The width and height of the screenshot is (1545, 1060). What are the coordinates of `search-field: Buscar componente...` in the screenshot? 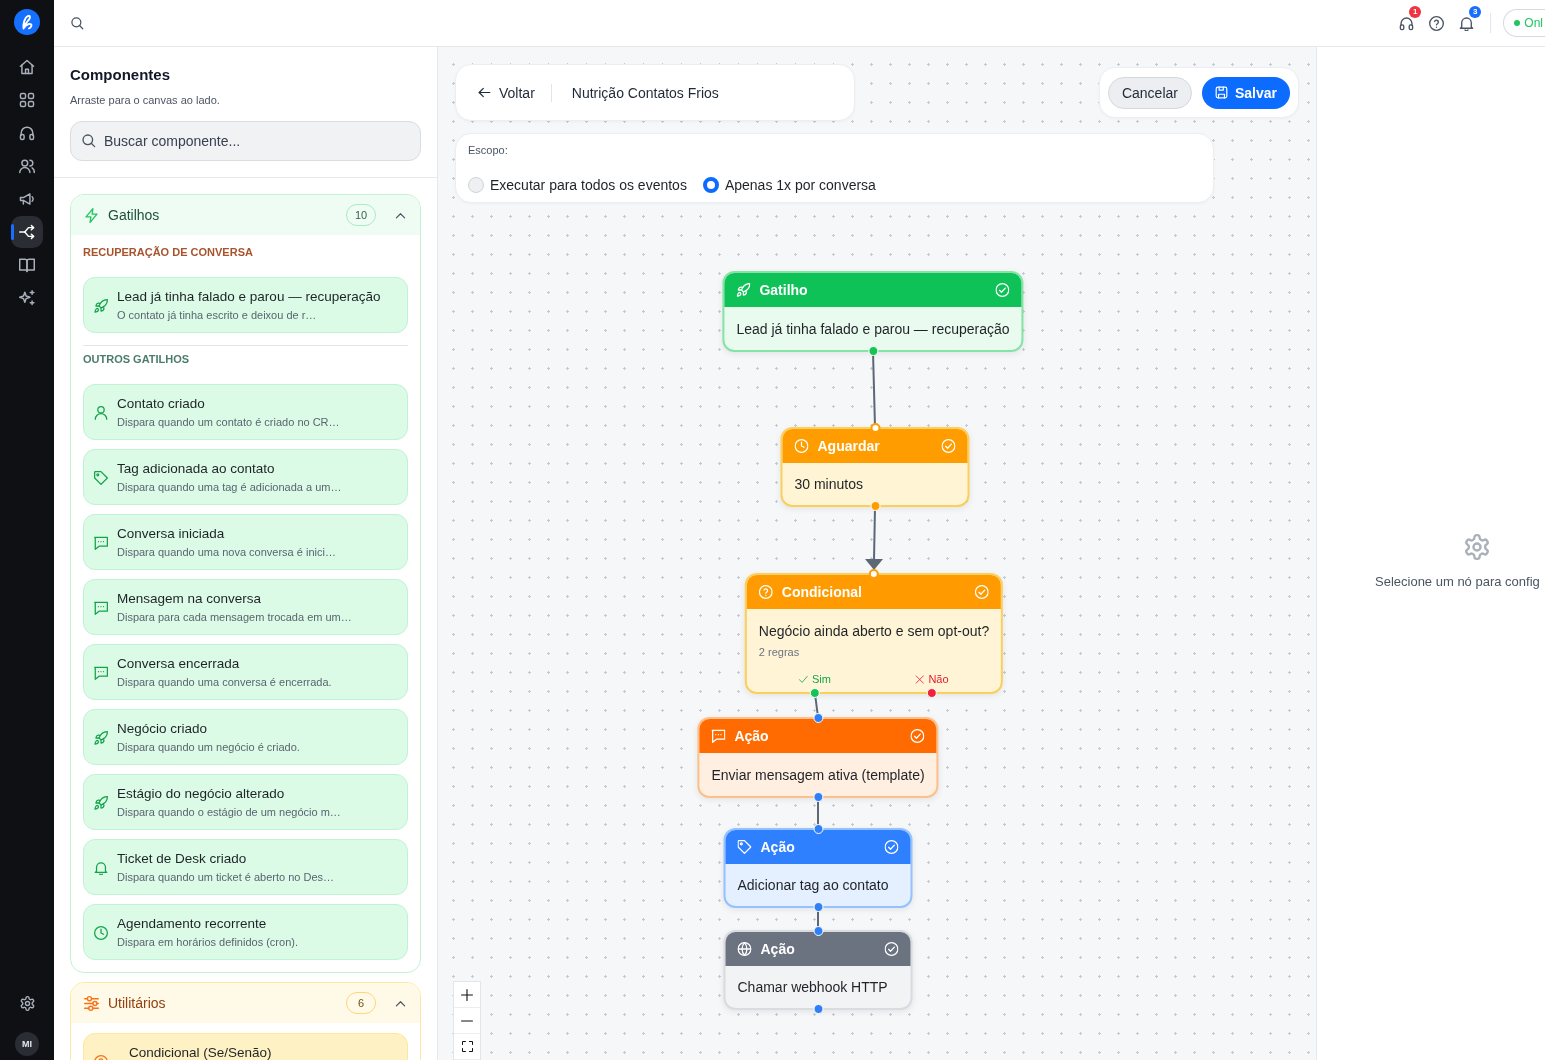 It's located at (245, 141).